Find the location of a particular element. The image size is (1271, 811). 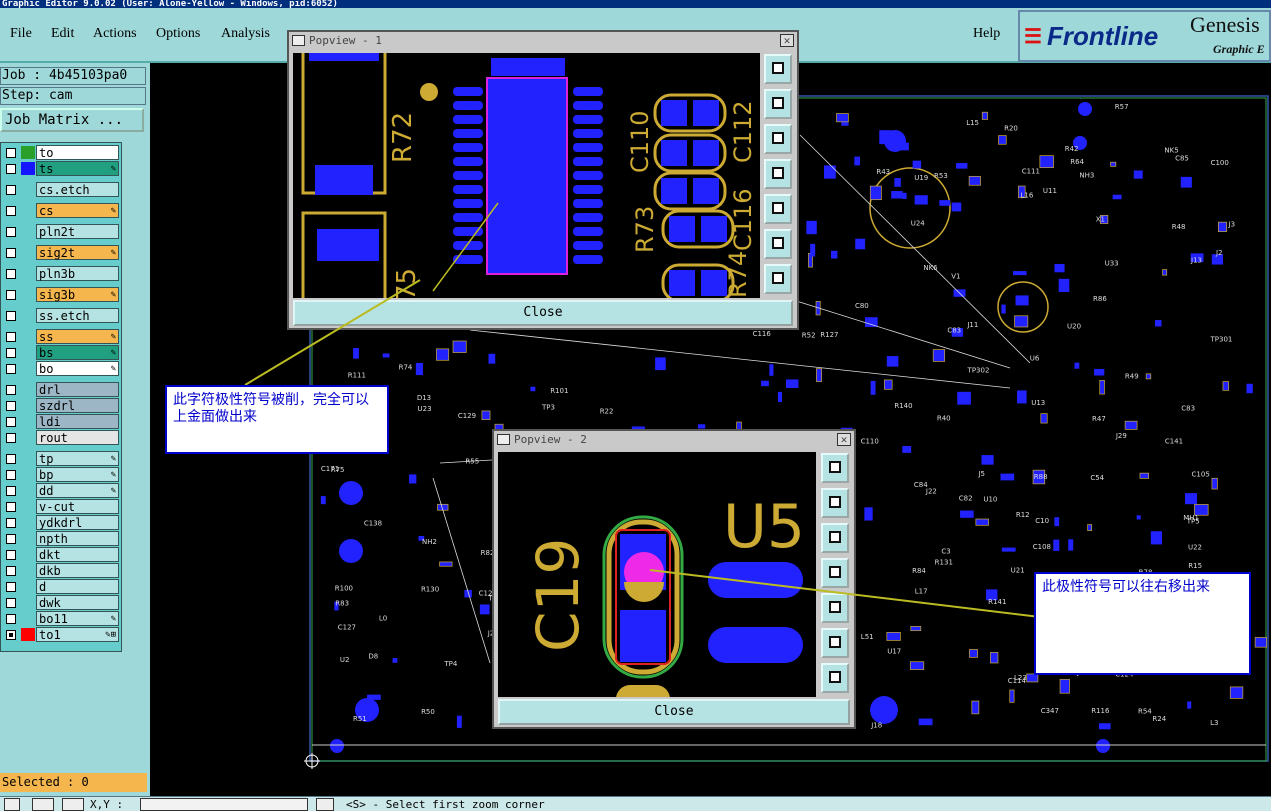

layer-name: bo ✎ is located at coordinates (77, 368).